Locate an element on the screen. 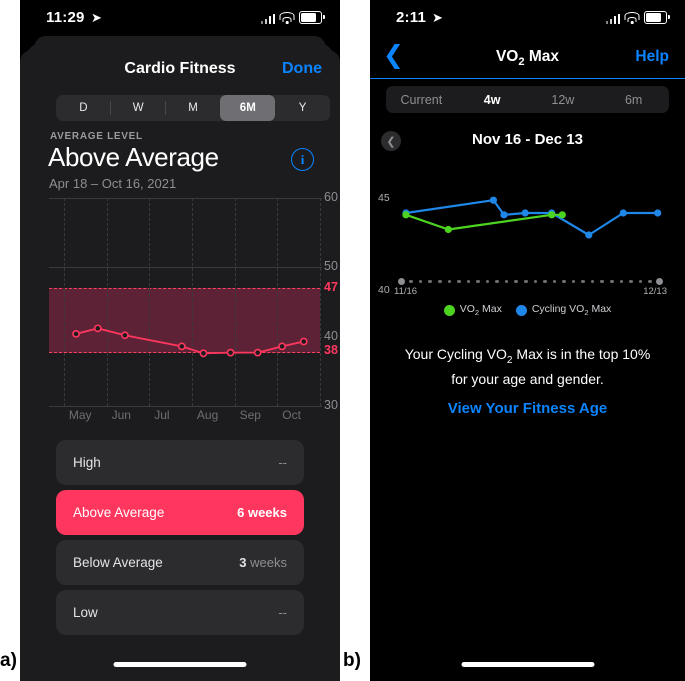 The height and width of the screenshot is (681, 685). row-value-number: 6 is located at coordinates (241, 512).